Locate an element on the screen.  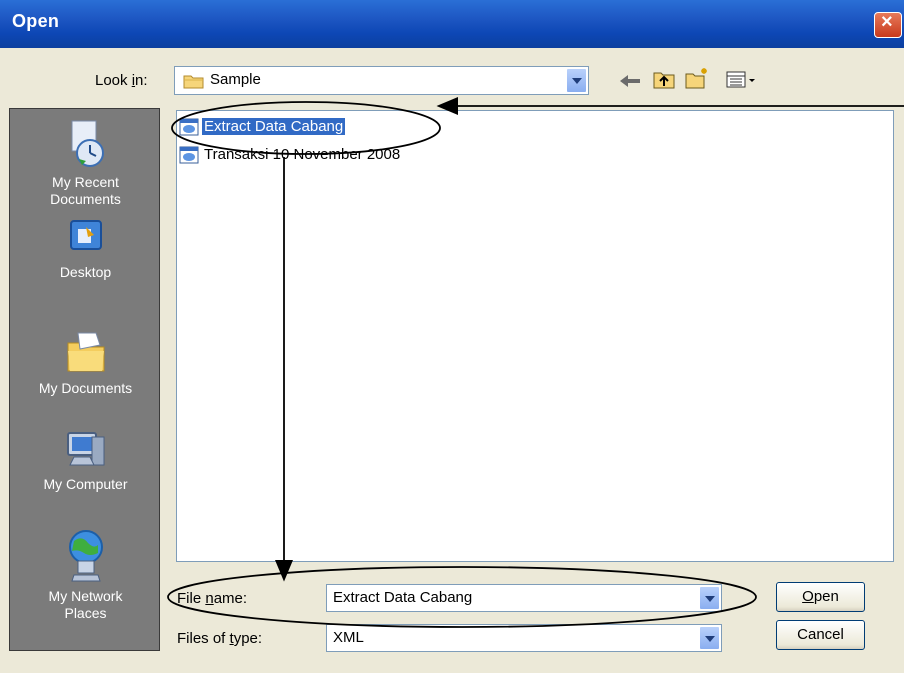
look-in-dropdown-button is located at coordinates (576, 80).